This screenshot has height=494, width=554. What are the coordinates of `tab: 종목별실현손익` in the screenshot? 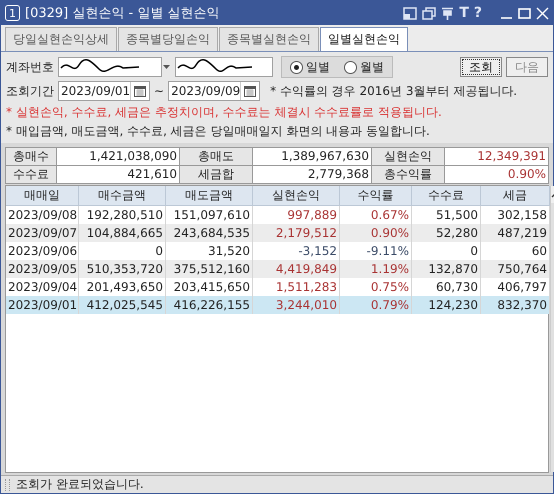 It's located at (269, 39).